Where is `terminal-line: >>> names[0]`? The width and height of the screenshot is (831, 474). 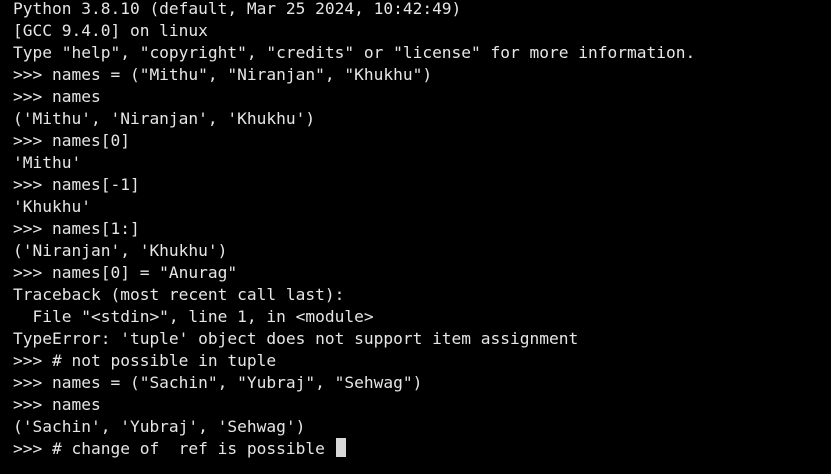
terminal-line: >>> names[0] is located at coordinates (71, 140).